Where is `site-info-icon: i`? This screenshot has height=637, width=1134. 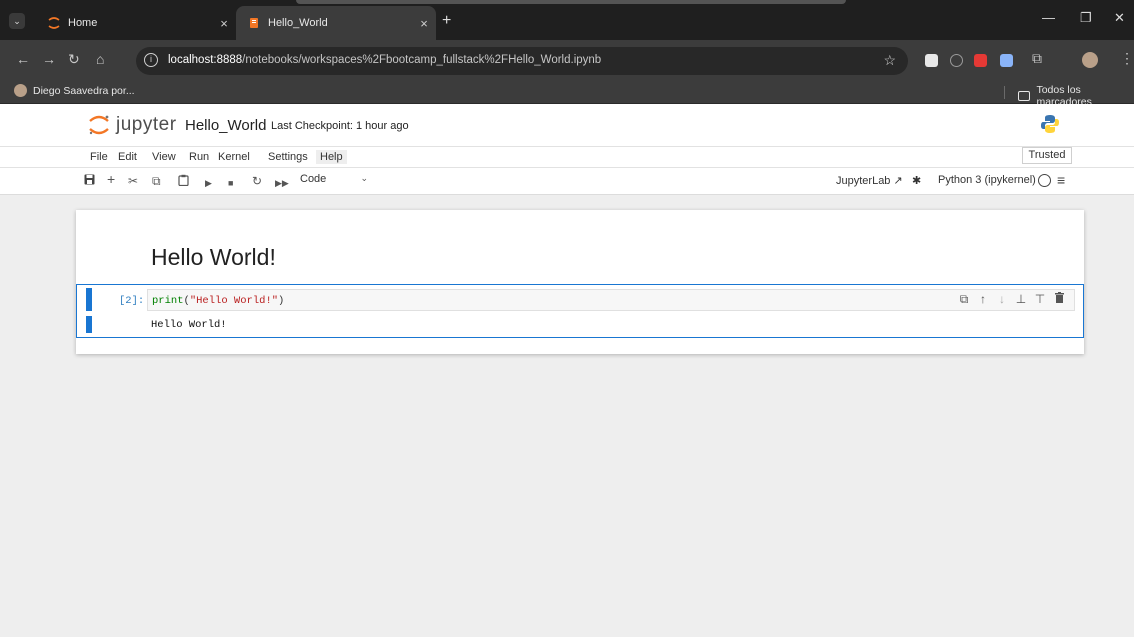 site-info-icon: i is located at coordinates (151, 60).